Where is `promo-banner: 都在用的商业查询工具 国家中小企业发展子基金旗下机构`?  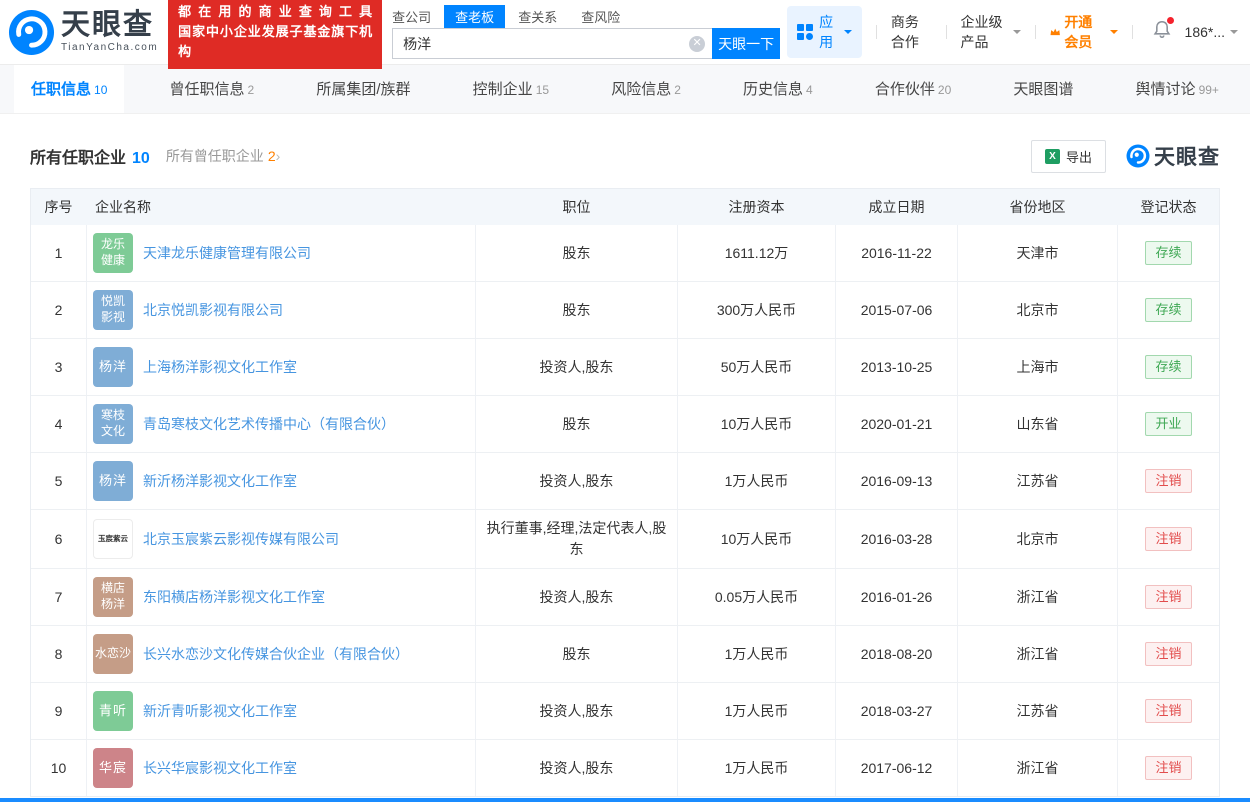
promo-banner: 都在用的商业查询工具 国家中小企业发展子基金旗下机构 is located at coordinates (275, 35).